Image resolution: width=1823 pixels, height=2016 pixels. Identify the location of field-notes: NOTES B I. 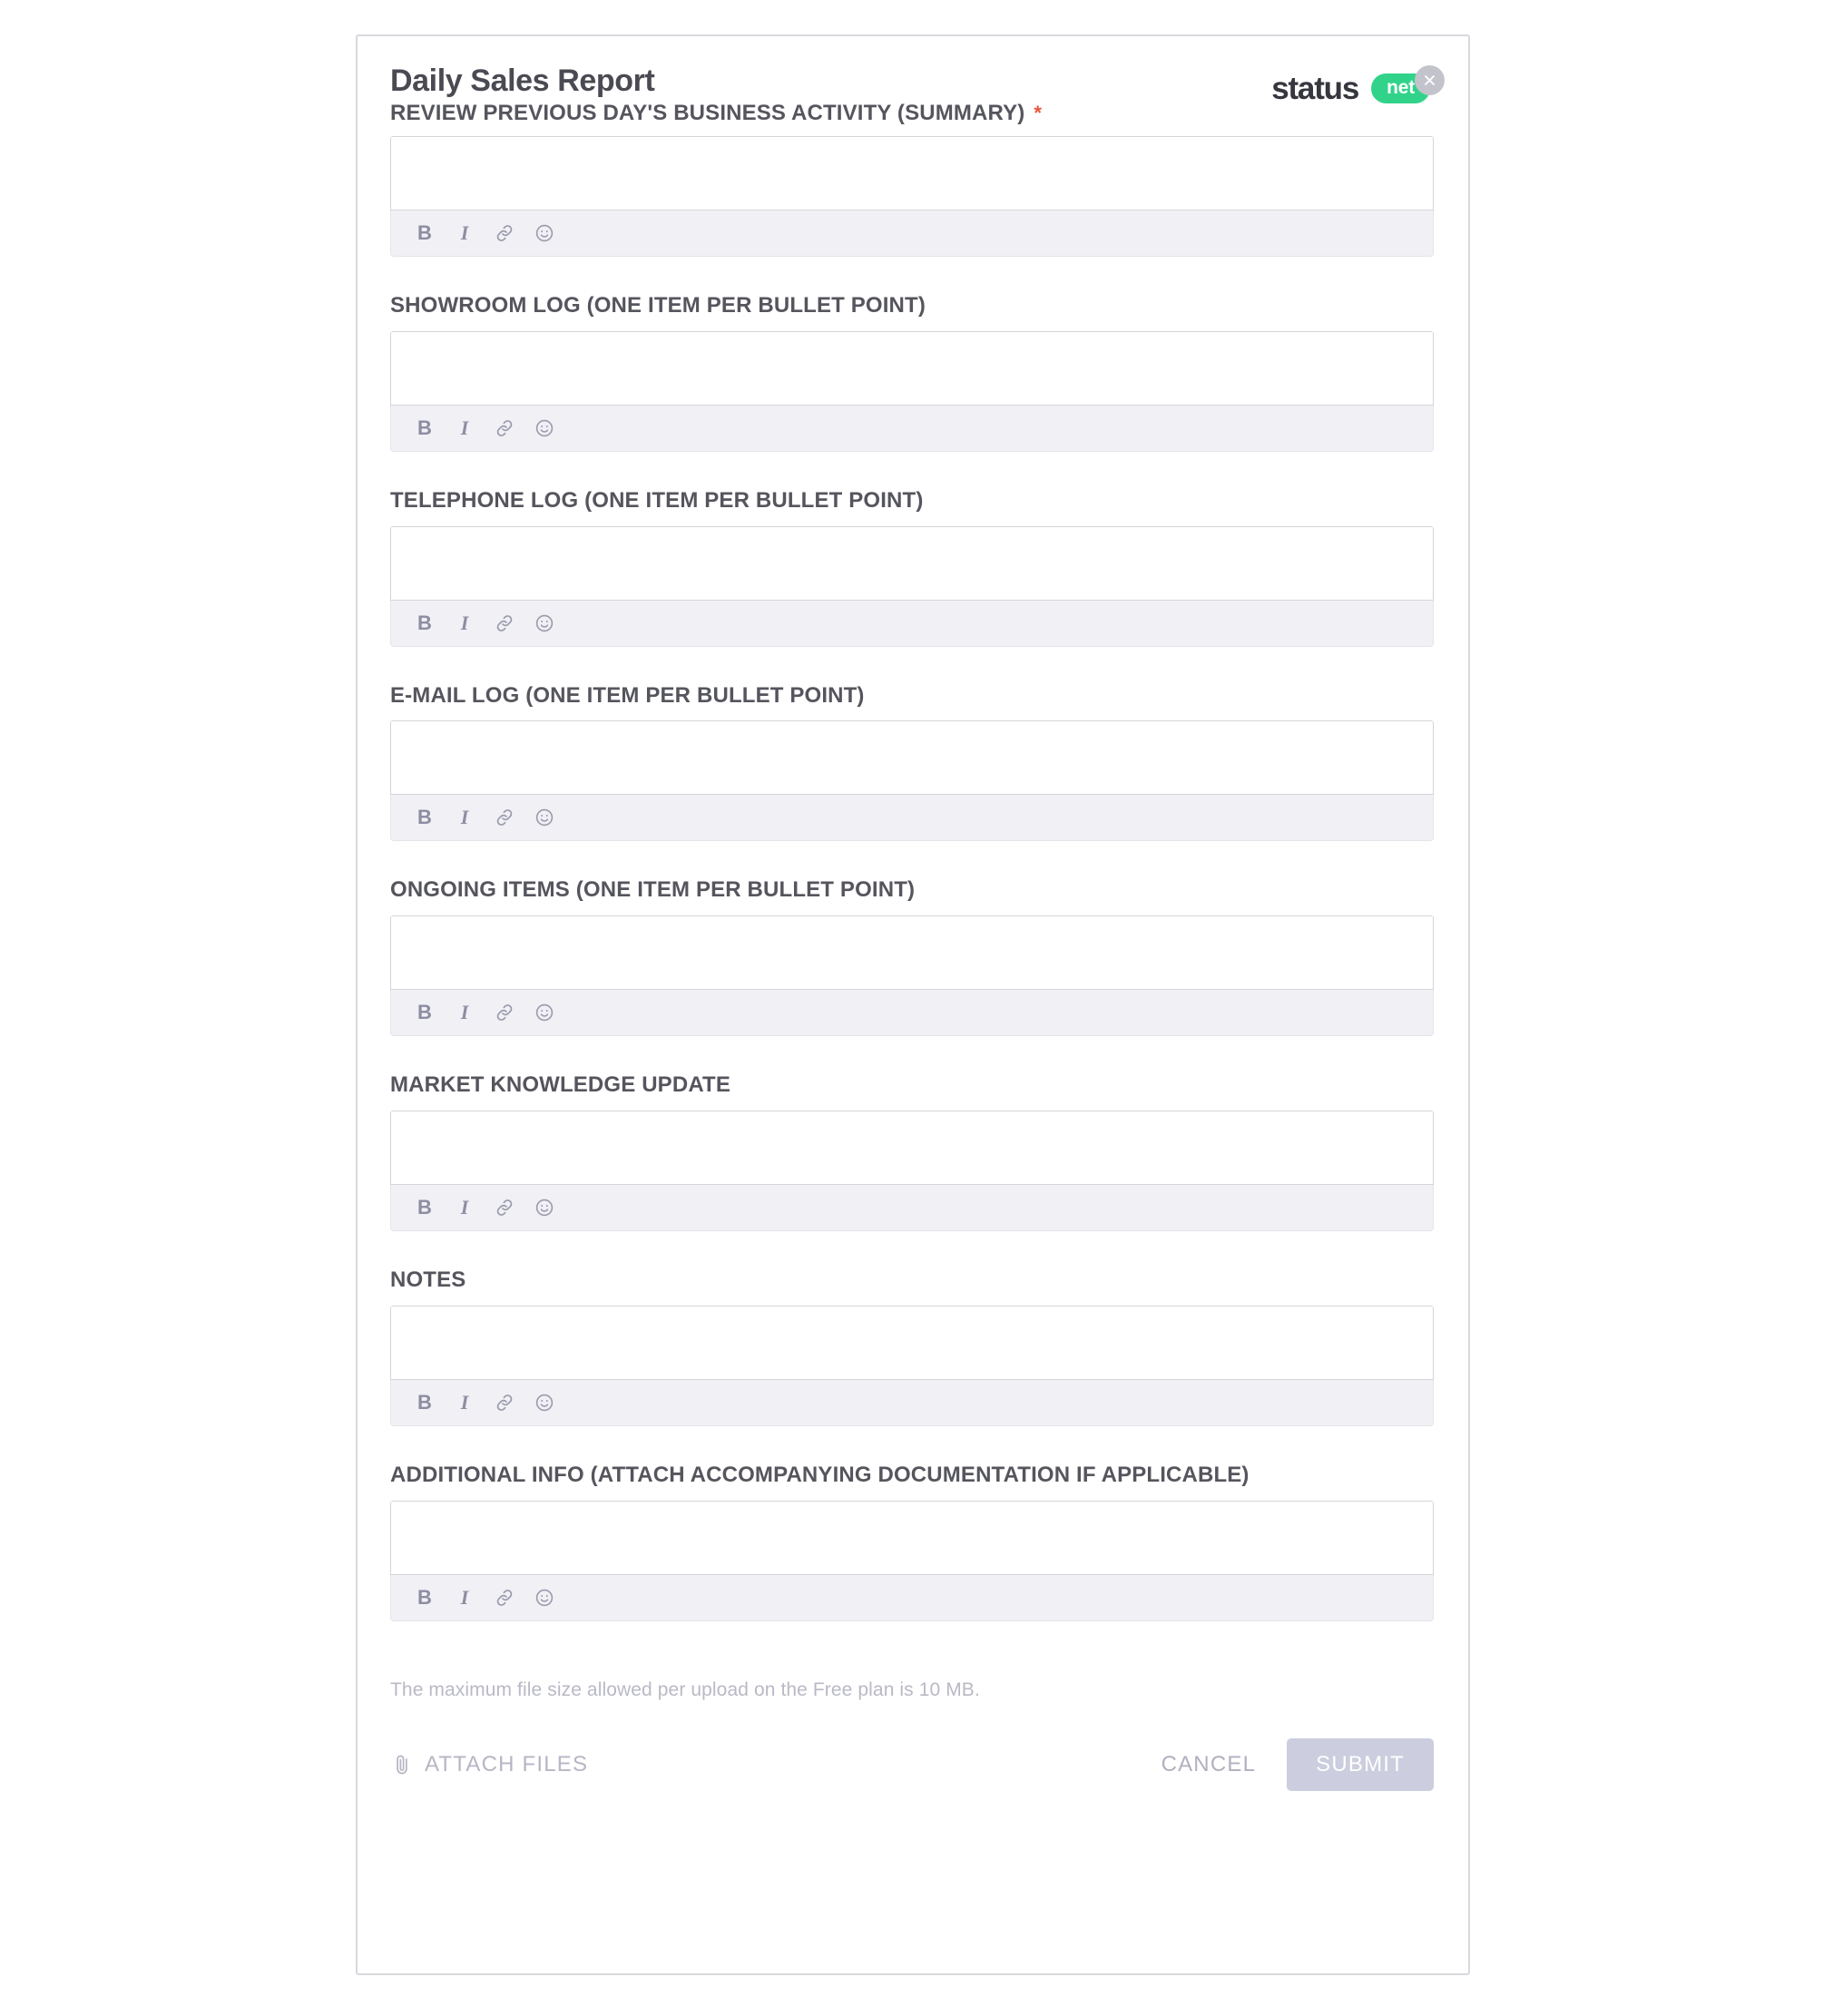
(913, 1346).